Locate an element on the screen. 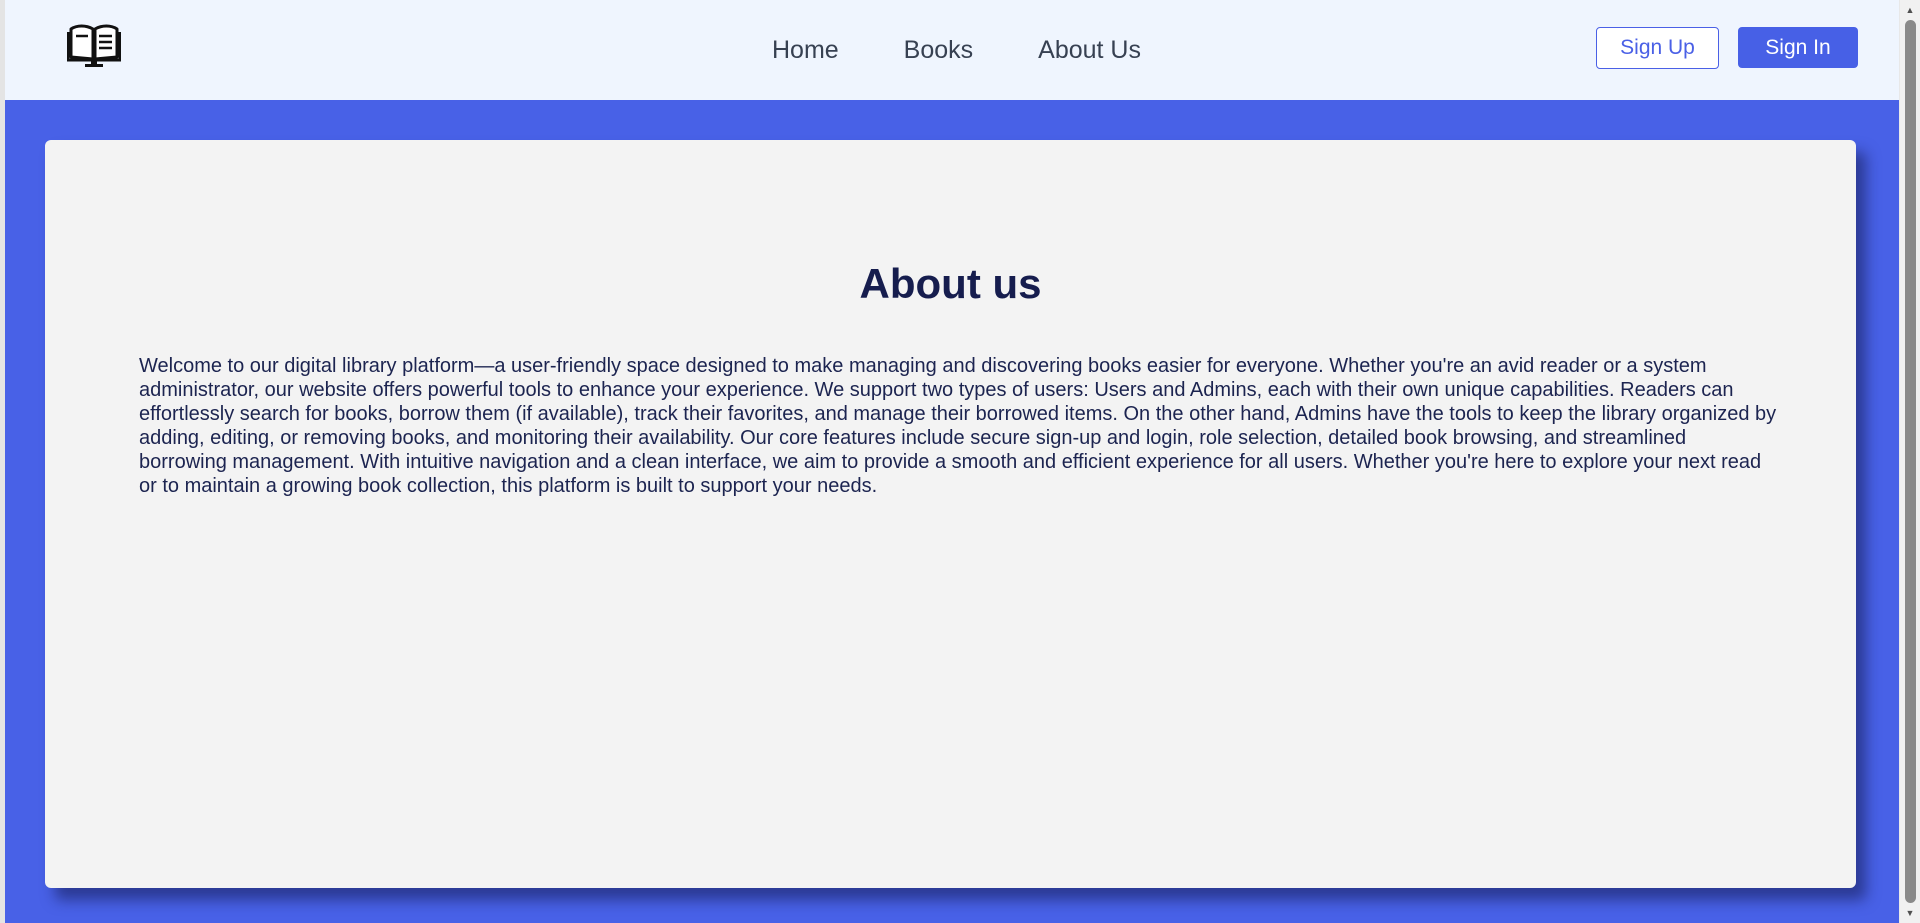  navbar: Home Books About Us Sign Up Sign In is located at coordinates (952, 50).